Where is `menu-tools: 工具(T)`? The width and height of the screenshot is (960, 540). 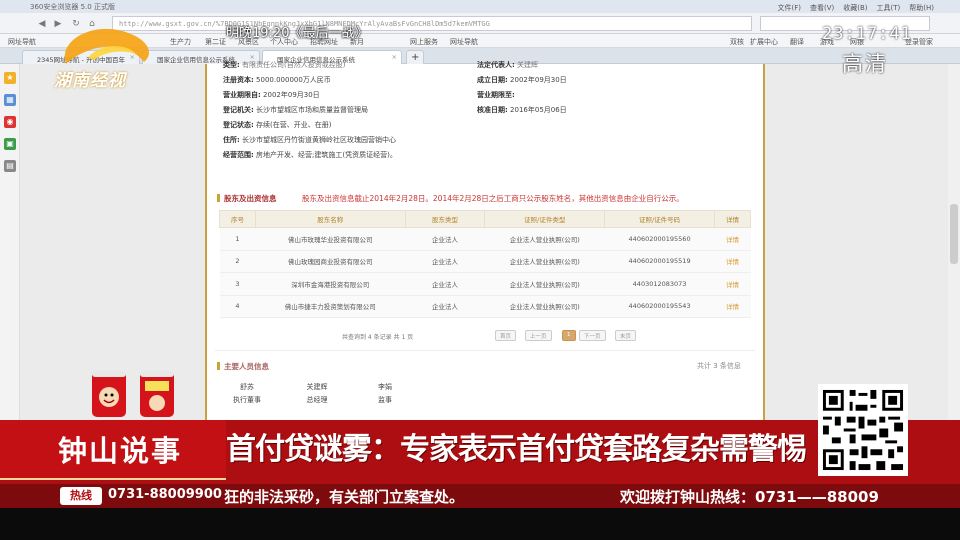 menu-tools: 工具(T) is located at coordinates (889, 8).